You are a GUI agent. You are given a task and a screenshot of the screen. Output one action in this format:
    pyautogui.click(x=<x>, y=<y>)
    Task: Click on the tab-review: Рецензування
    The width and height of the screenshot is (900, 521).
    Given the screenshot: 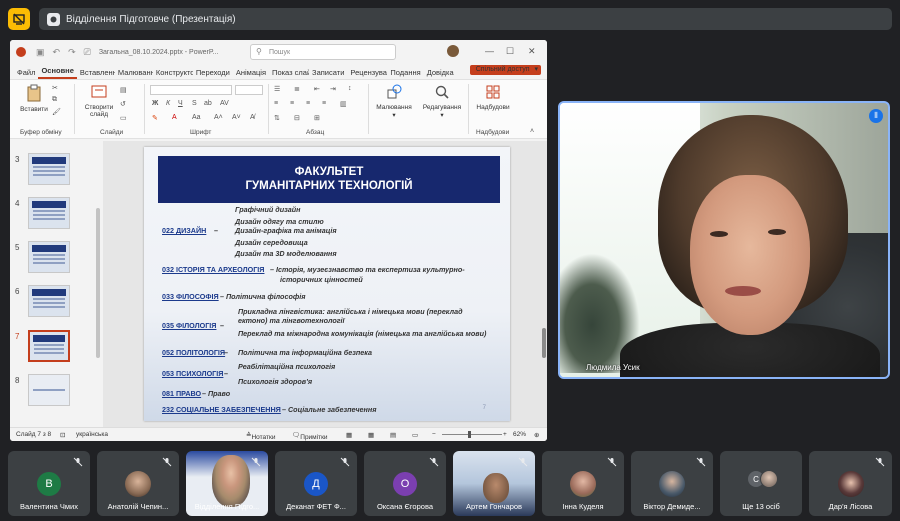 What is the action you would take?
    pyautogui.click(x=367, y=73)
    